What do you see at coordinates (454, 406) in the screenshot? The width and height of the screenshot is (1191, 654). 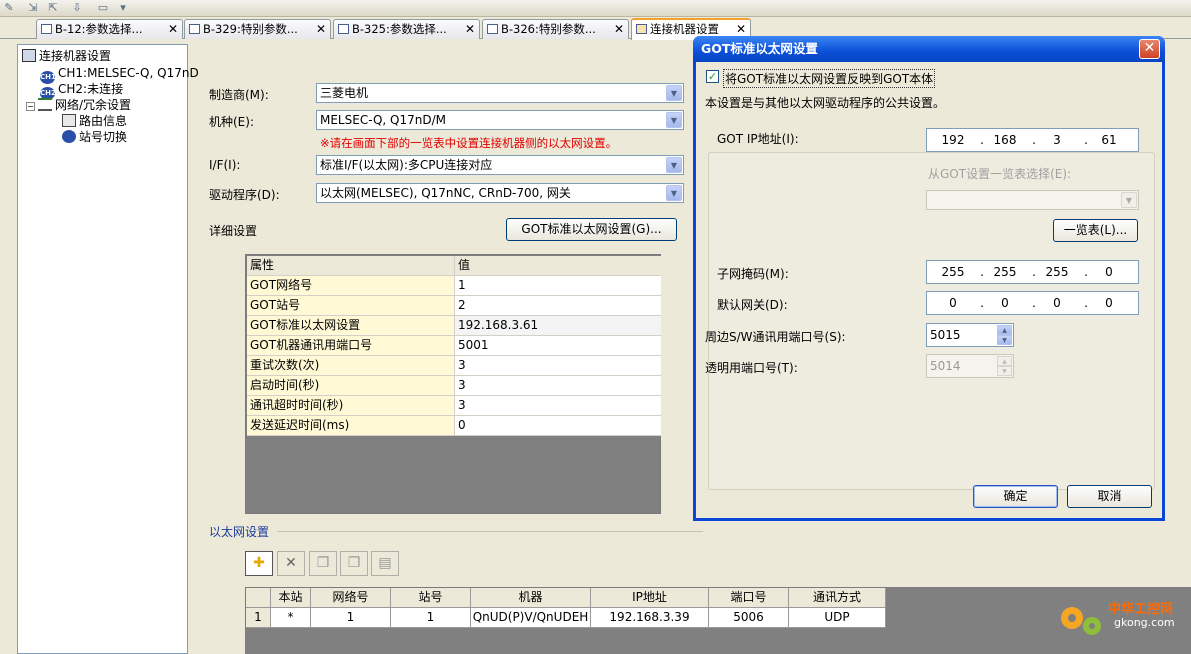 I see `property-row: 通讯超时时间(秒) 3` at bounding box center [454, 406].